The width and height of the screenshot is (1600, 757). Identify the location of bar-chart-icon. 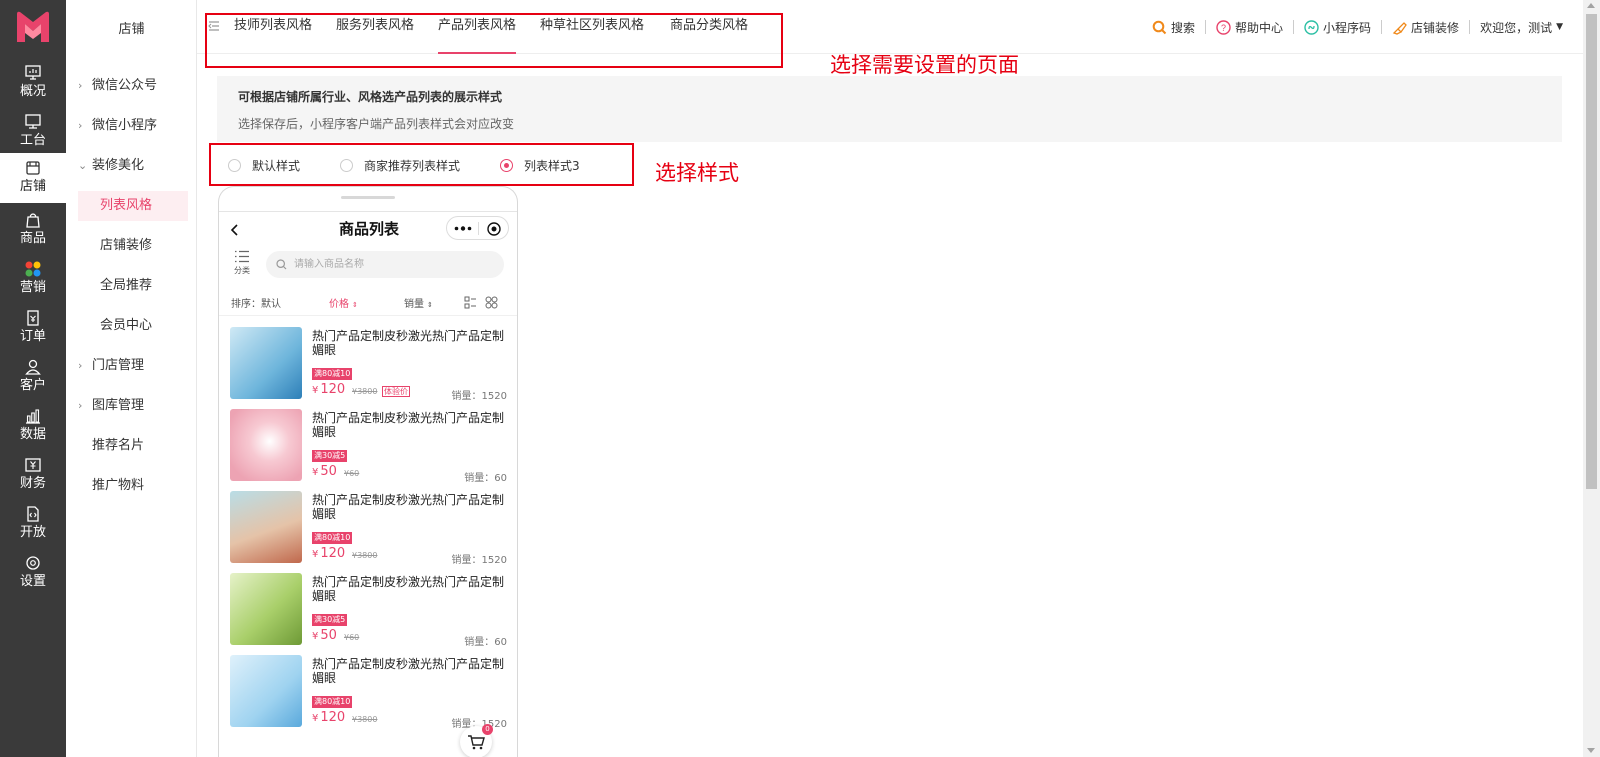
(33, 416).